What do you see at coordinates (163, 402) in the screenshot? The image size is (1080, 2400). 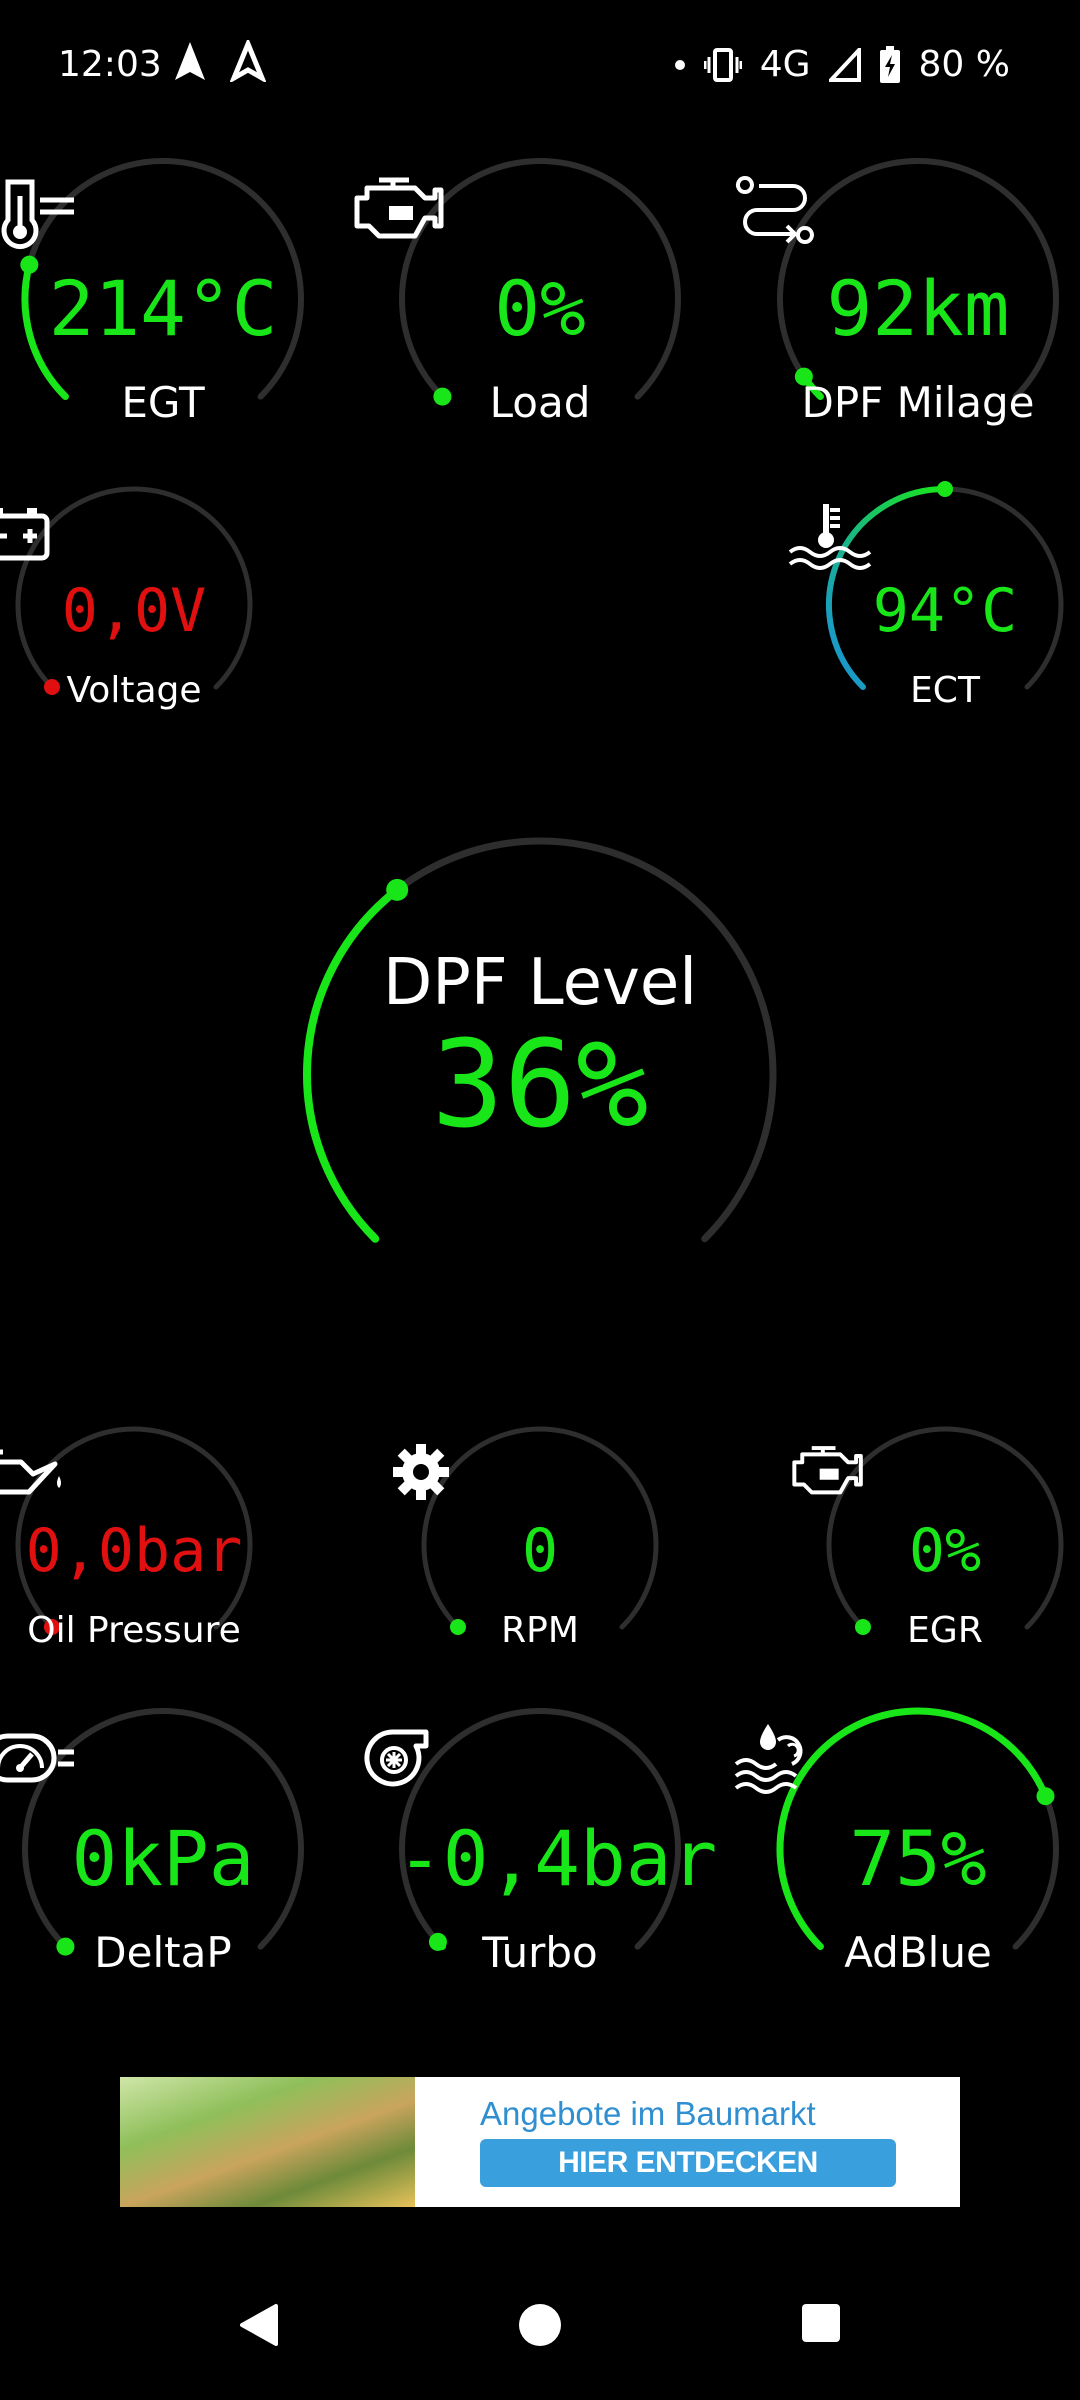 I see `egt-label: EGT` at bounding box center [163, 402].